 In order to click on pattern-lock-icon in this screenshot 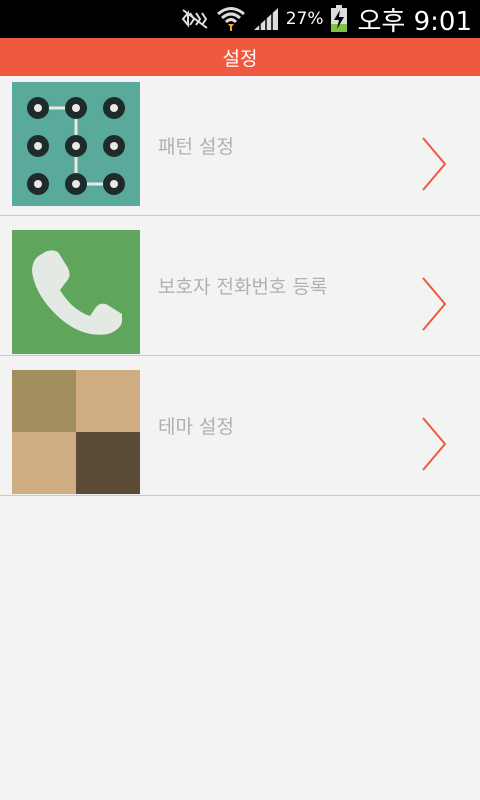, I will do `click(76, 144)`.